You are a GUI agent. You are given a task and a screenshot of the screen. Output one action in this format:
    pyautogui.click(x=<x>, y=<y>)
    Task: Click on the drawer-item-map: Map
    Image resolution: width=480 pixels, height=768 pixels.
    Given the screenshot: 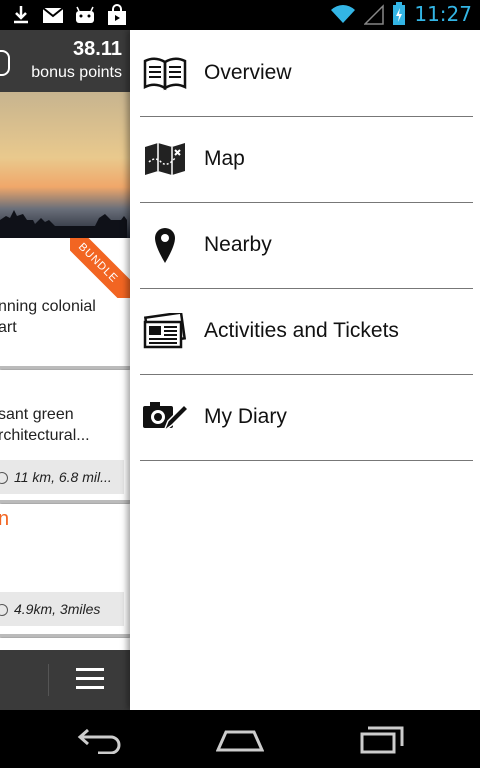 What is the action you would take?
    pyautogui.click(x=306, y=159)
    